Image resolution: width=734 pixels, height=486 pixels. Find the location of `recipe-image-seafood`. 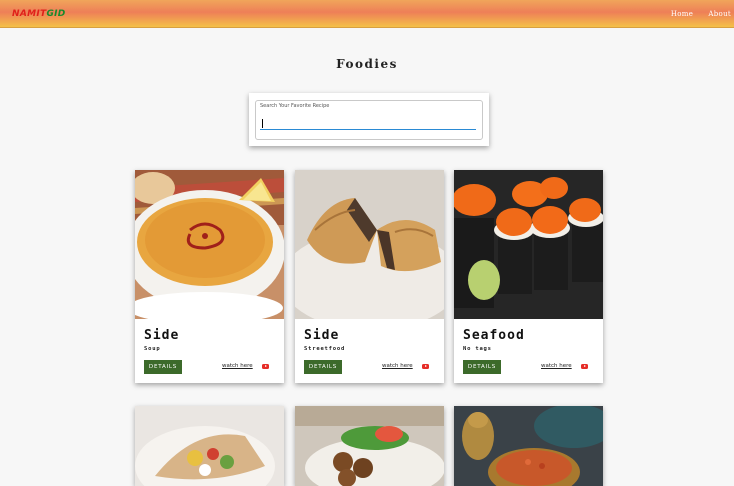

recipe-image-seafood is located at coordinates (528, 244).